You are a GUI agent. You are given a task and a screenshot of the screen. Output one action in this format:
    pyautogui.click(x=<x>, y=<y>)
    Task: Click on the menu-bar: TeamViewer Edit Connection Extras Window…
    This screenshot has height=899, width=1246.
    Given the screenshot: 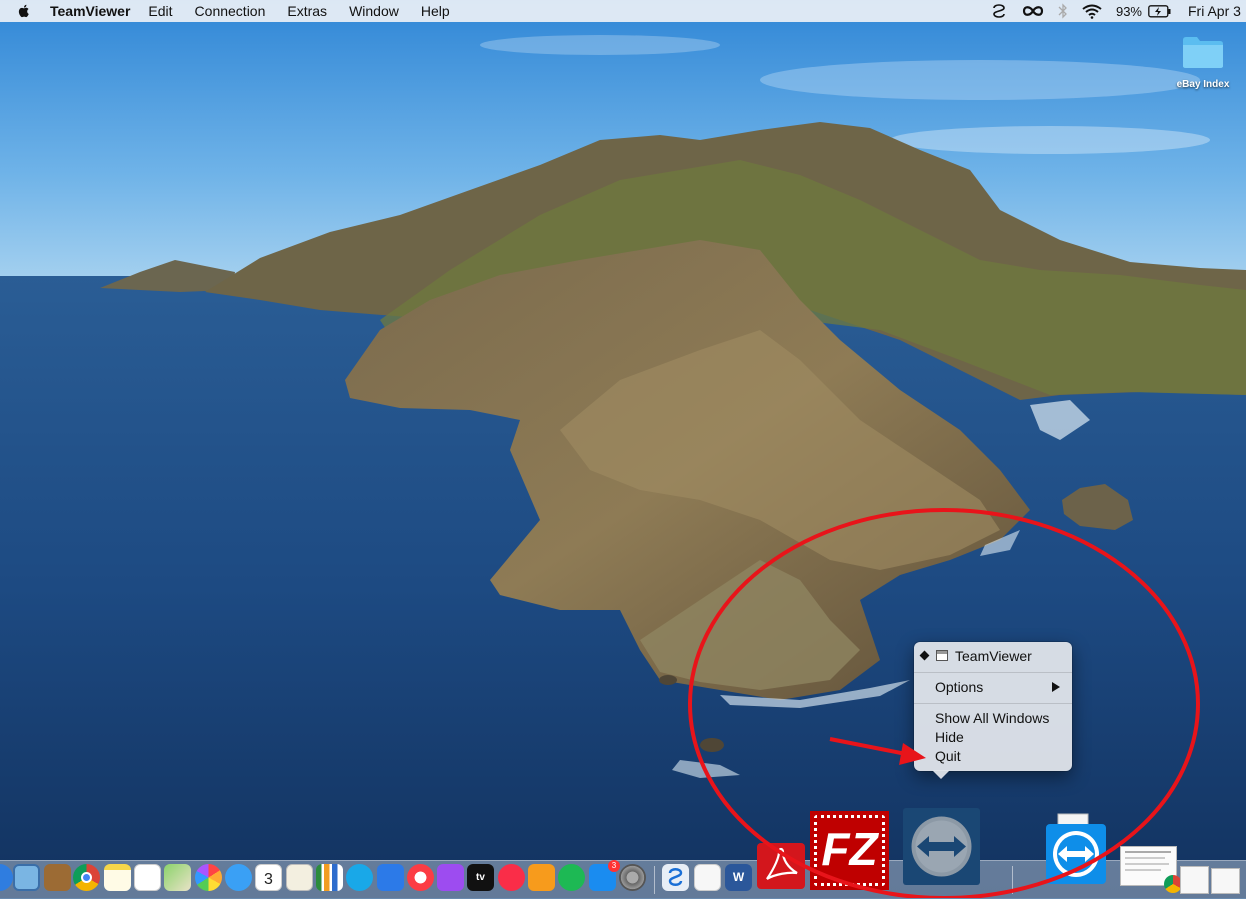 What is the action you would take?
    pyautogui.click(x=623, y=11)
    